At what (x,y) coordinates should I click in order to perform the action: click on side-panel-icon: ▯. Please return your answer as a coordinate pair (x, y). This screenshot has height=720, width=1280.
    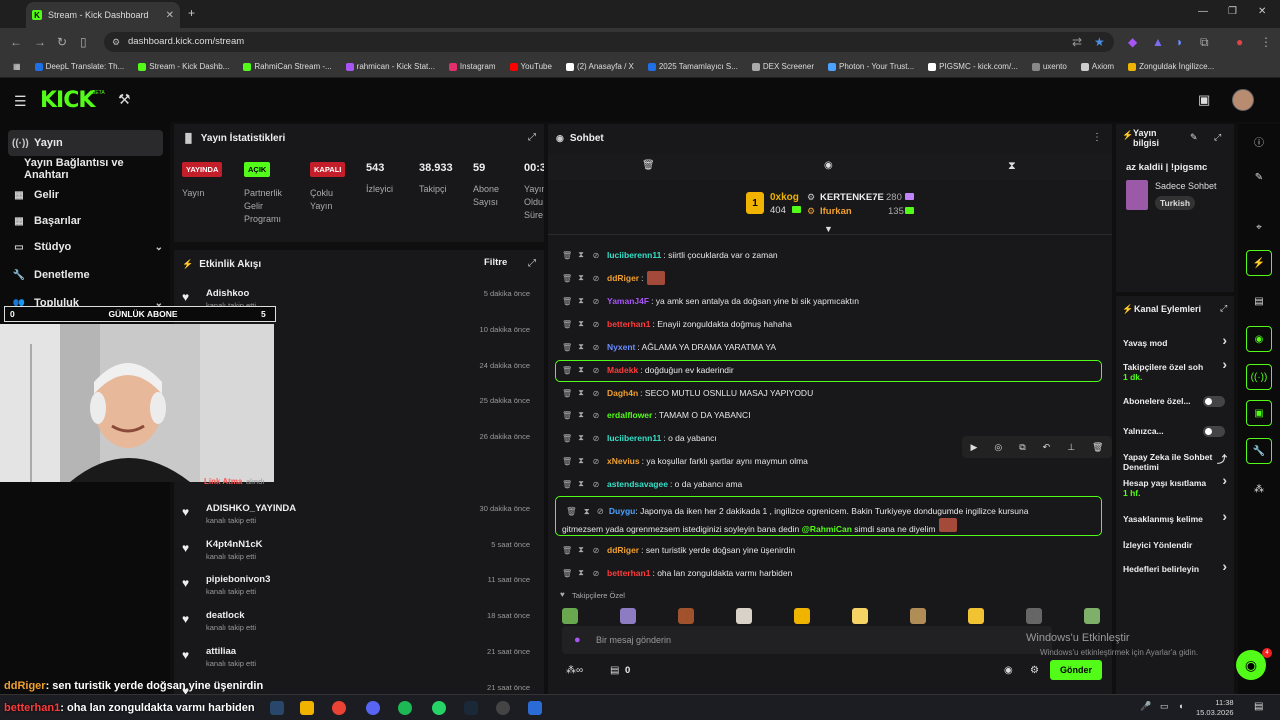
    Looking at the image, I should click on (83, 42).